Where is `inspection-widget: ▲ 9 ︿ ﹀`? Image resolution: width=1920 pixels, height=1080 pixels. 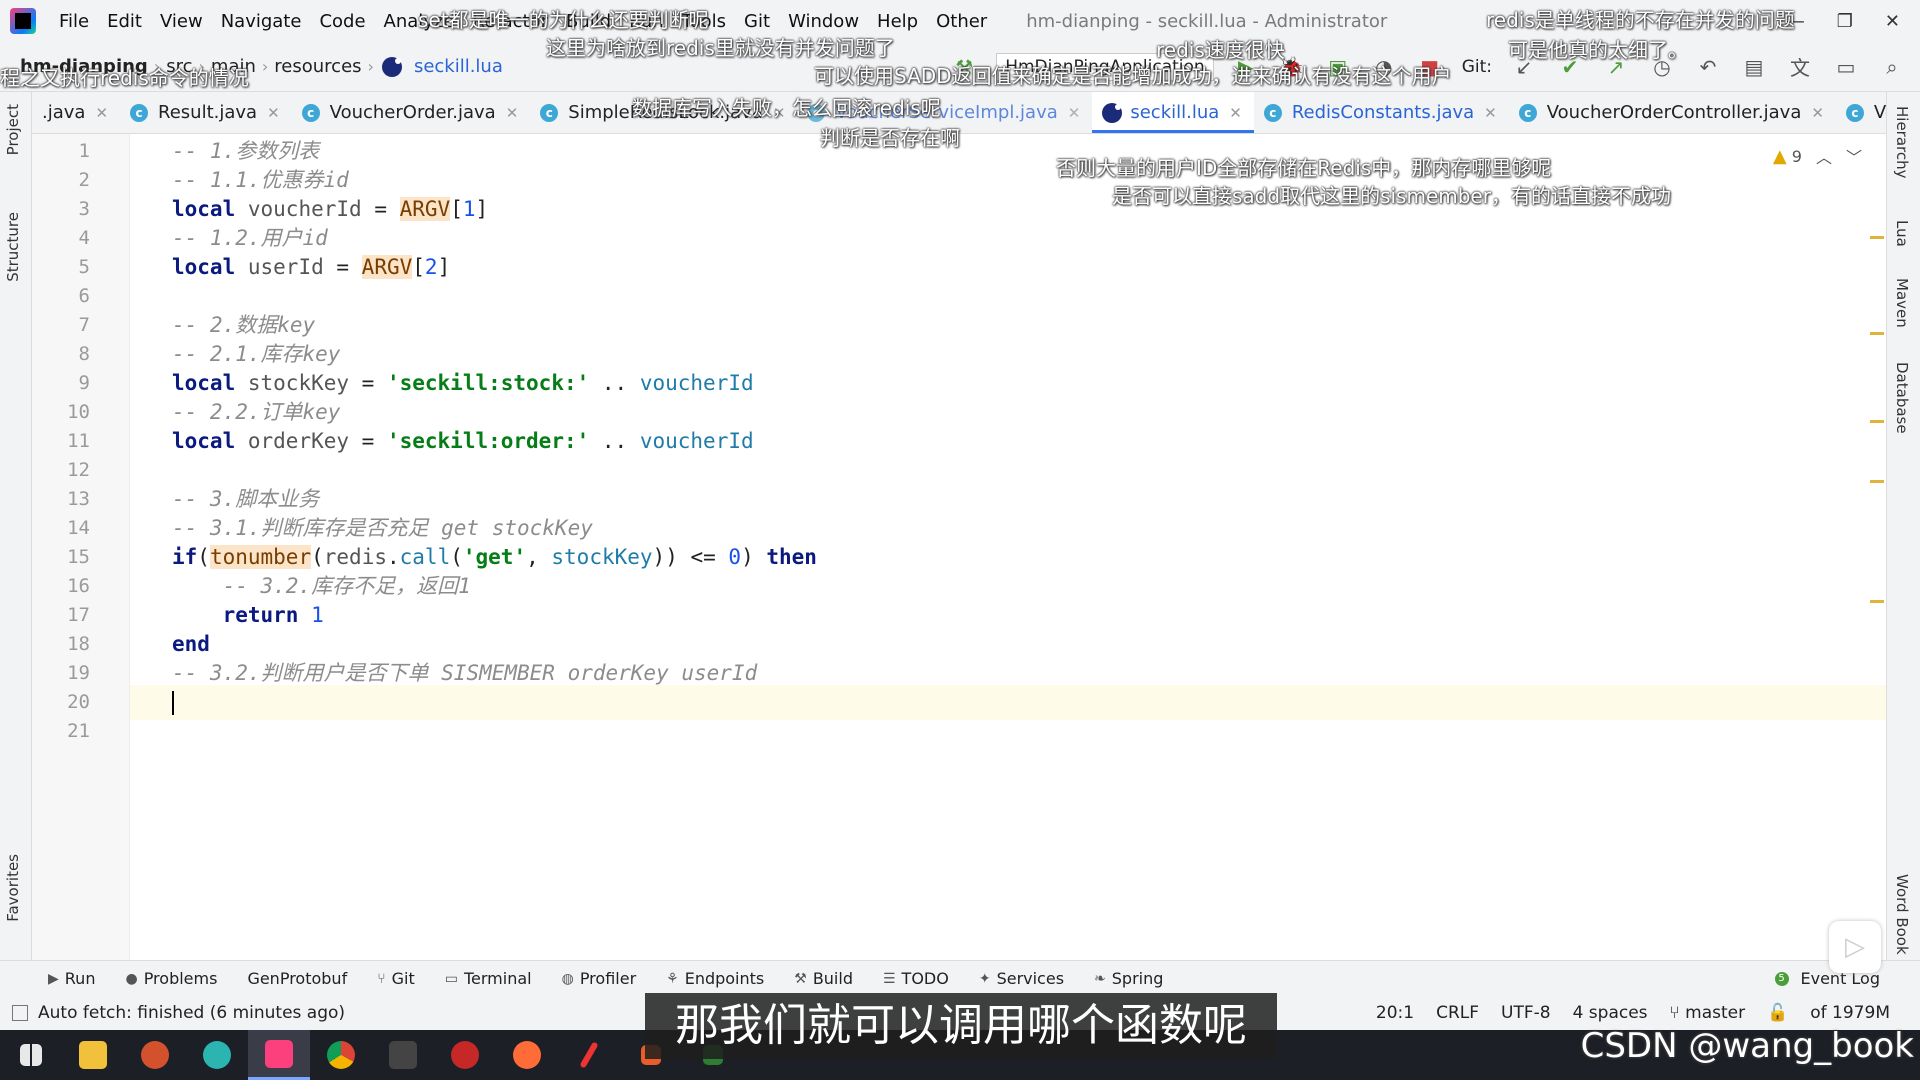
inspection-widget: ▲ 9 ︿ ﹀ is located at coordinates (1817, 156).